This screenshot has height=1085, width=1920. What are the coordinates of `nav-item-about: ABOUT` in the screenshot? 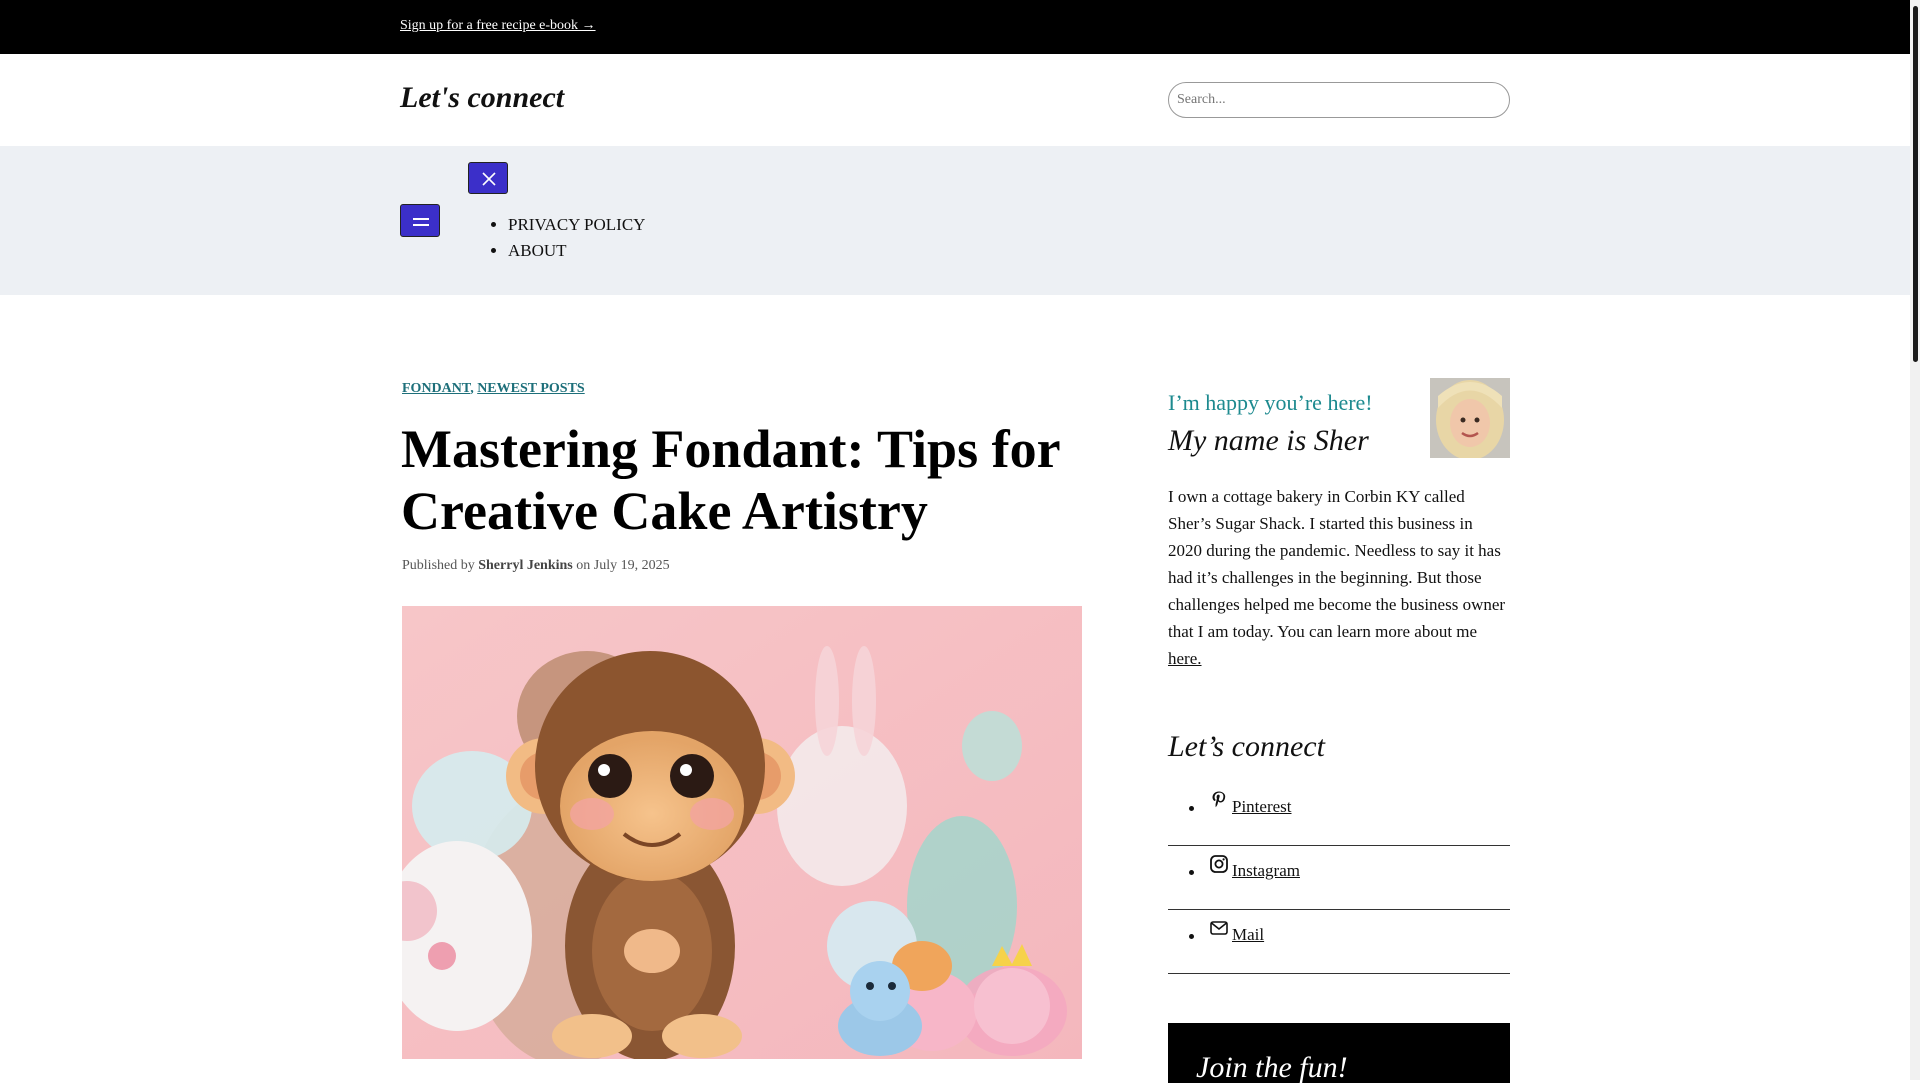 It's located at (576, 251).